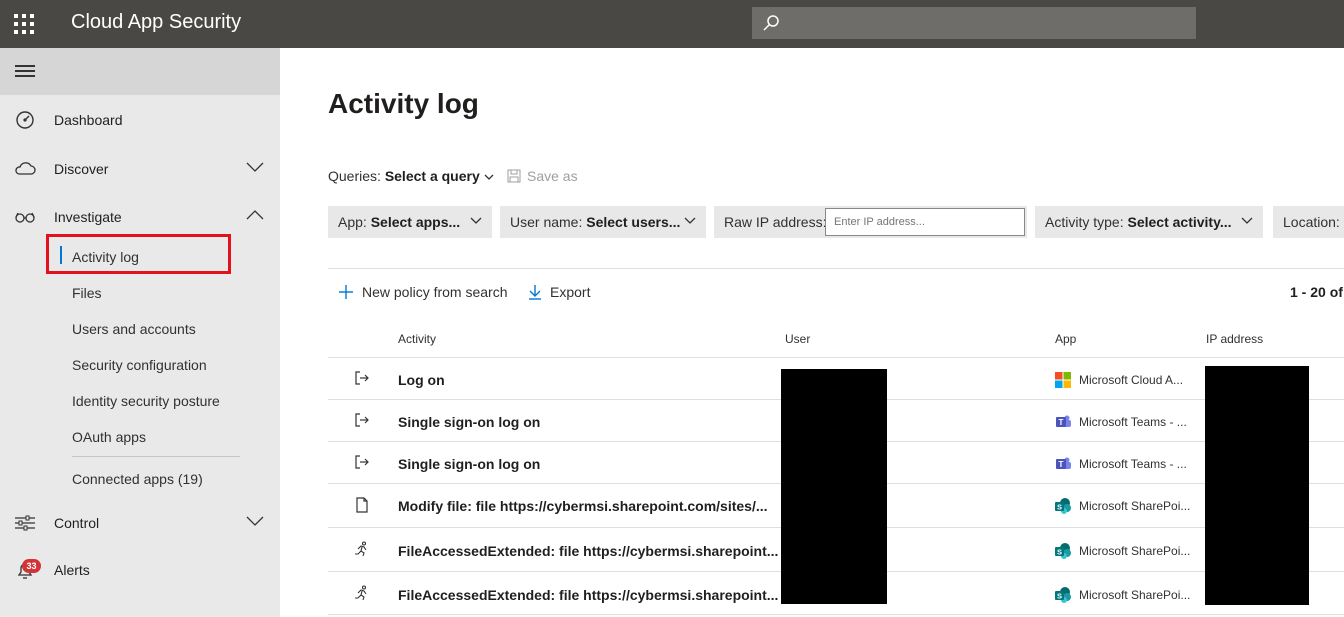 The width and height of the screenshot is (1344, 617). I want to click on top-bar: Cloud App Security, so click(672, 24).